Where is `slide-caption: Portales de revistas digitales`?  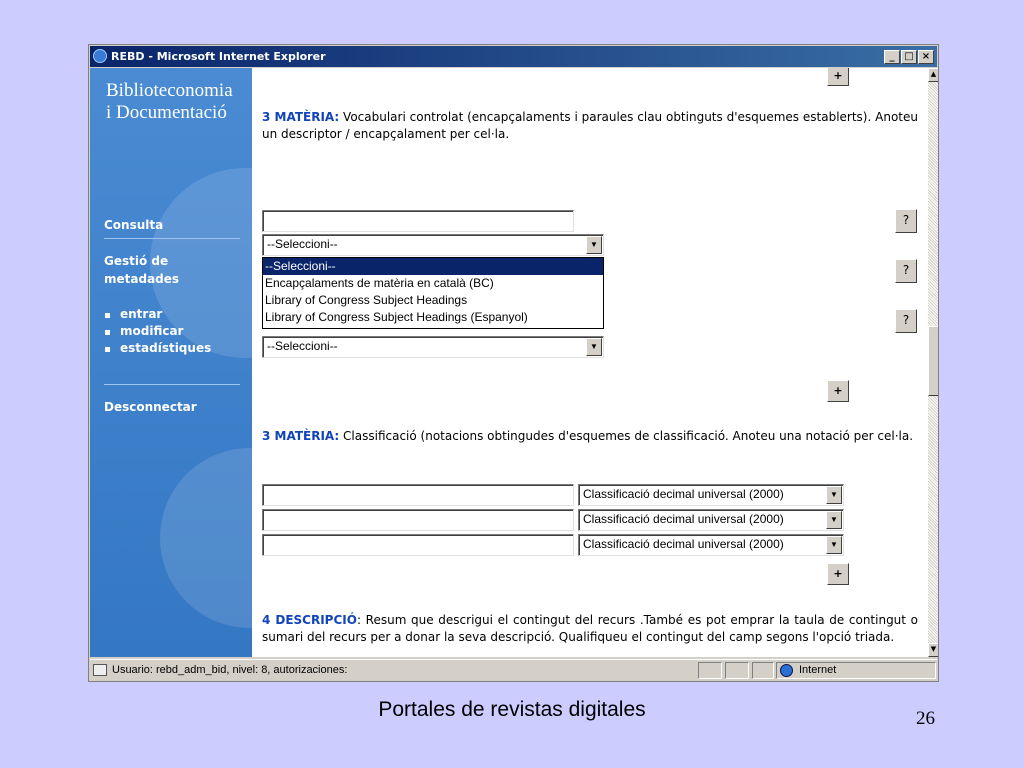
slide-caption: Portales de revistas digitales is located at coordinates (512, 709).